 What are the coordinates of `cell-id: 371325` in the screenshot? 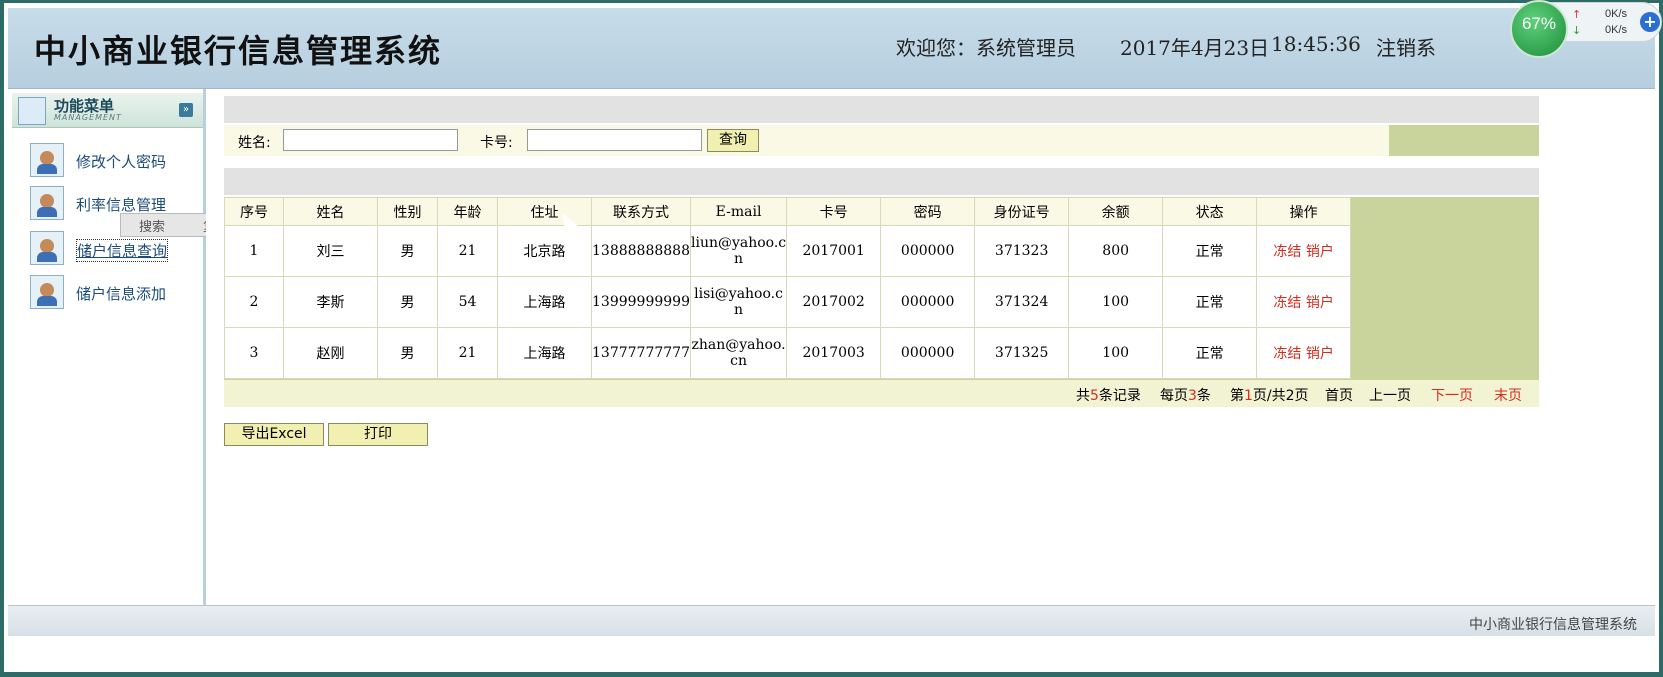 It's located at (1022, 353).